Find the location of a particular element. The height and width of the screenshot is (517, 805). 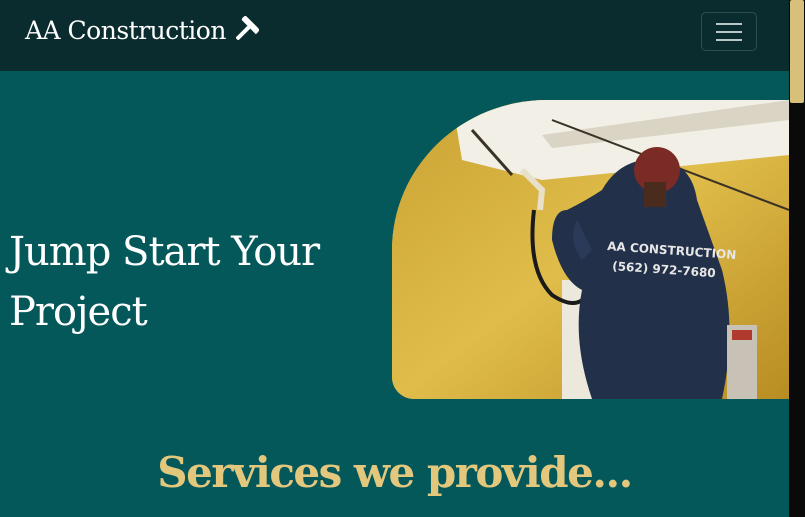

brand-link: AA Construction is located at coordinates (142, 30).